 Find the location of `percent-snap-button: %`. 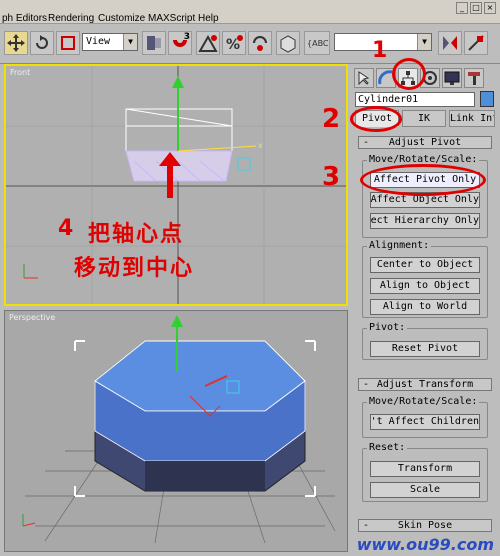

percent-snap-button: % is located at coordinates (234, 43).